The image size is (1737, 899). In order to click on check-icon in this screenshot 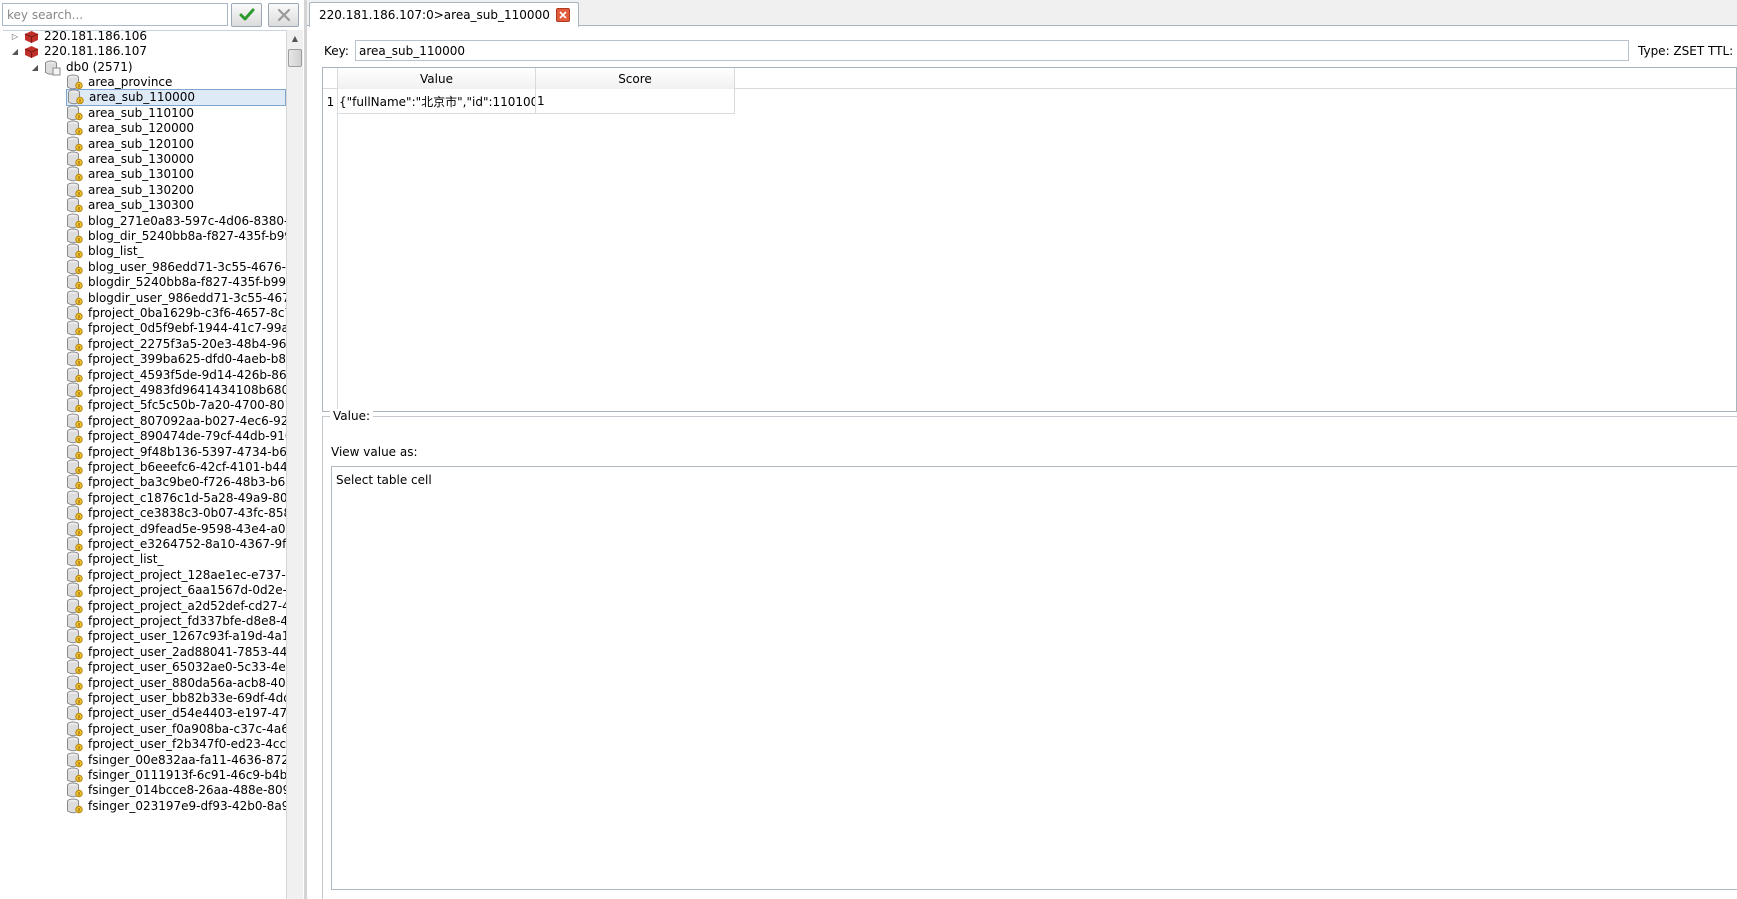, I will do `click(246, 14)`.